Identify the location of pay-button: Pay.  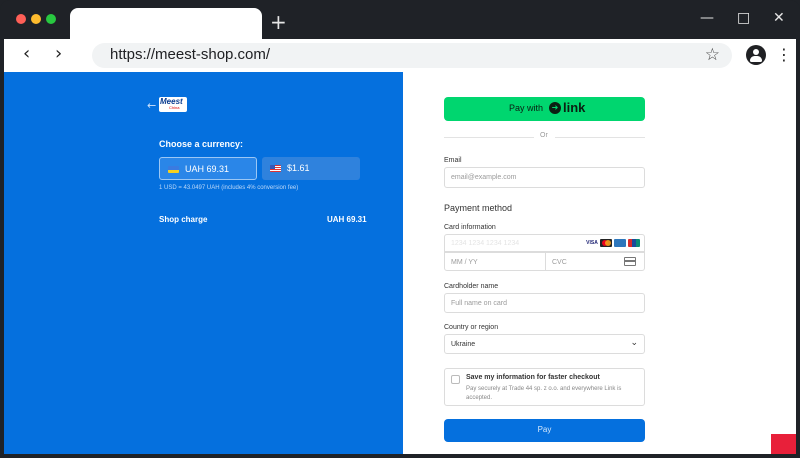
(544, 430).